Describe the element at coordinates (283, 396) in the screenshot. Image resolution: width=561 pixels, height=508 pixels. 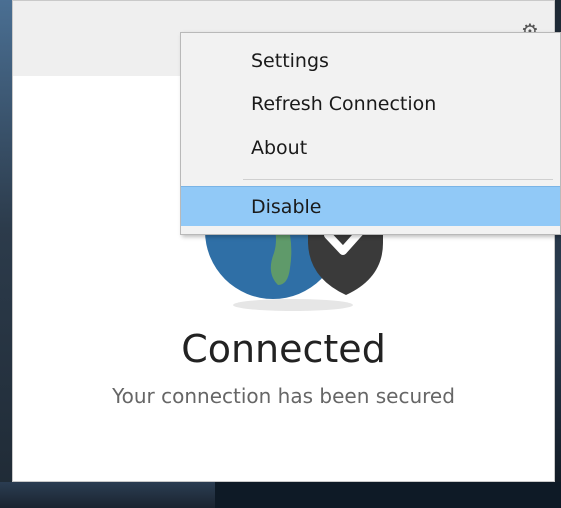
I see `connection-status-subtitle: Your connection has been secured` at that location.